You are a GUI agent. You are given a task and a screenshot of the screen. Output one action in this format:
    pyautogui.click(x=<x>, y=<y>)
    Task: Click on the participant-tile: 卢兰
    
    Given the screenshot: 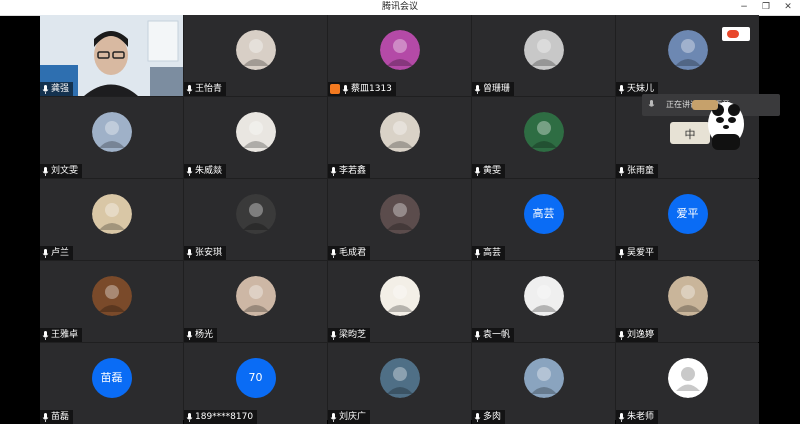 What is the action you would take?
    pyautogui.click(x=111, y=219)
    